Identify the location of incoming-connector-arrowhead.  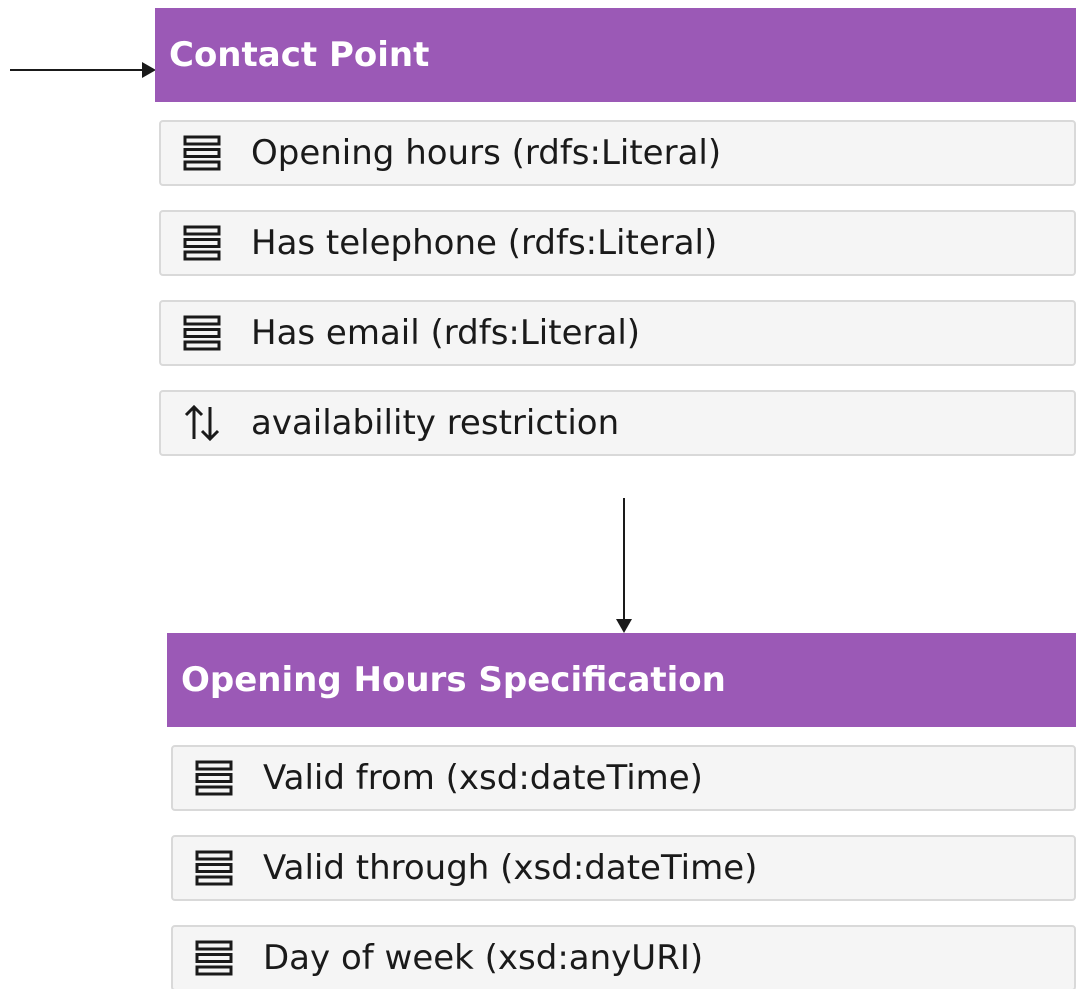
(149, 70).